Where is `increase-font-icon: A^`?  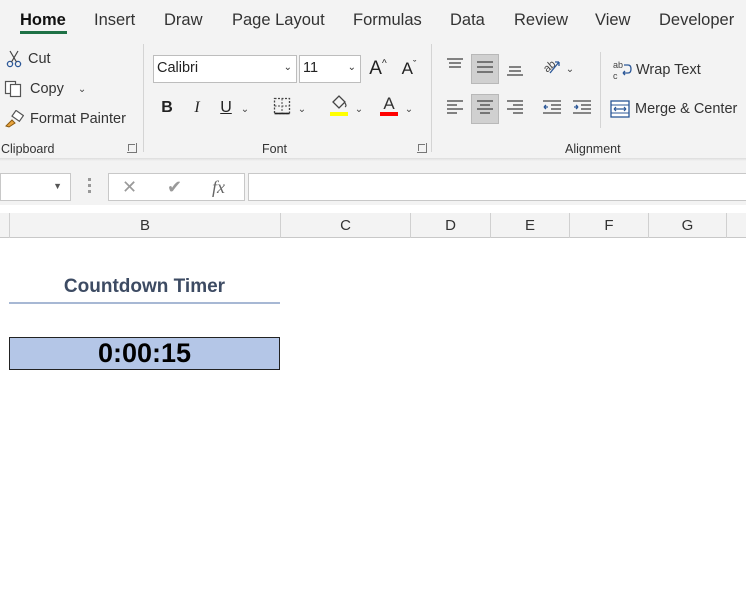
increase-font-icon: A^ is located at coordinates (378, 68).